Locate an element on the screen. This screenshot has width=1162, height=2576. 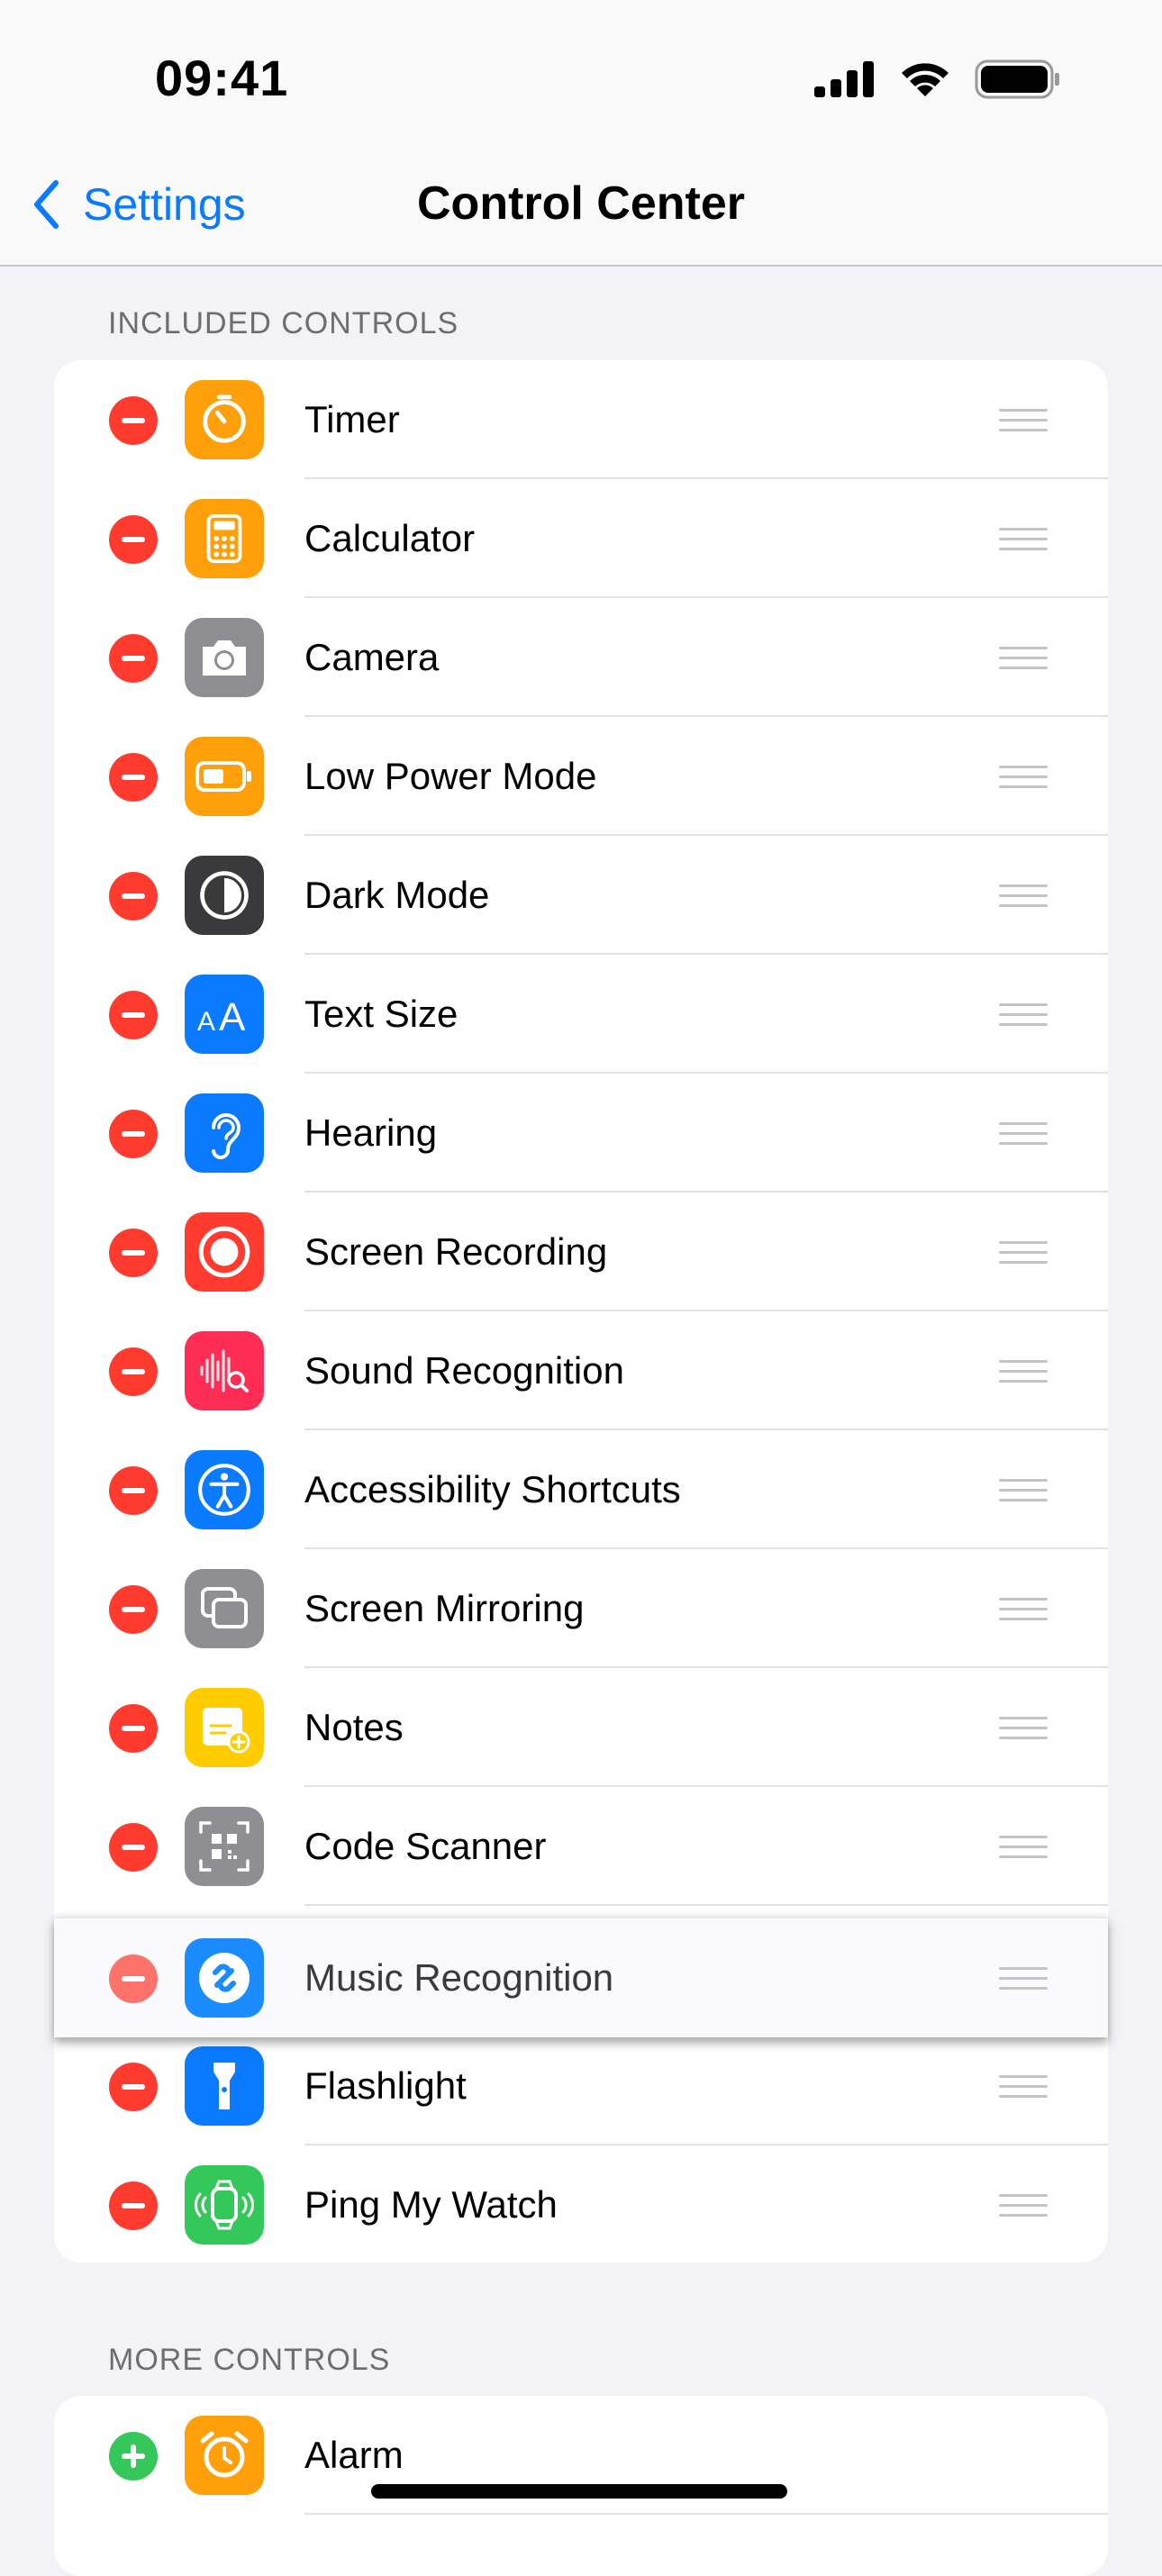
dragging-row: Music Recognition is located at coordinates (581, 1977).